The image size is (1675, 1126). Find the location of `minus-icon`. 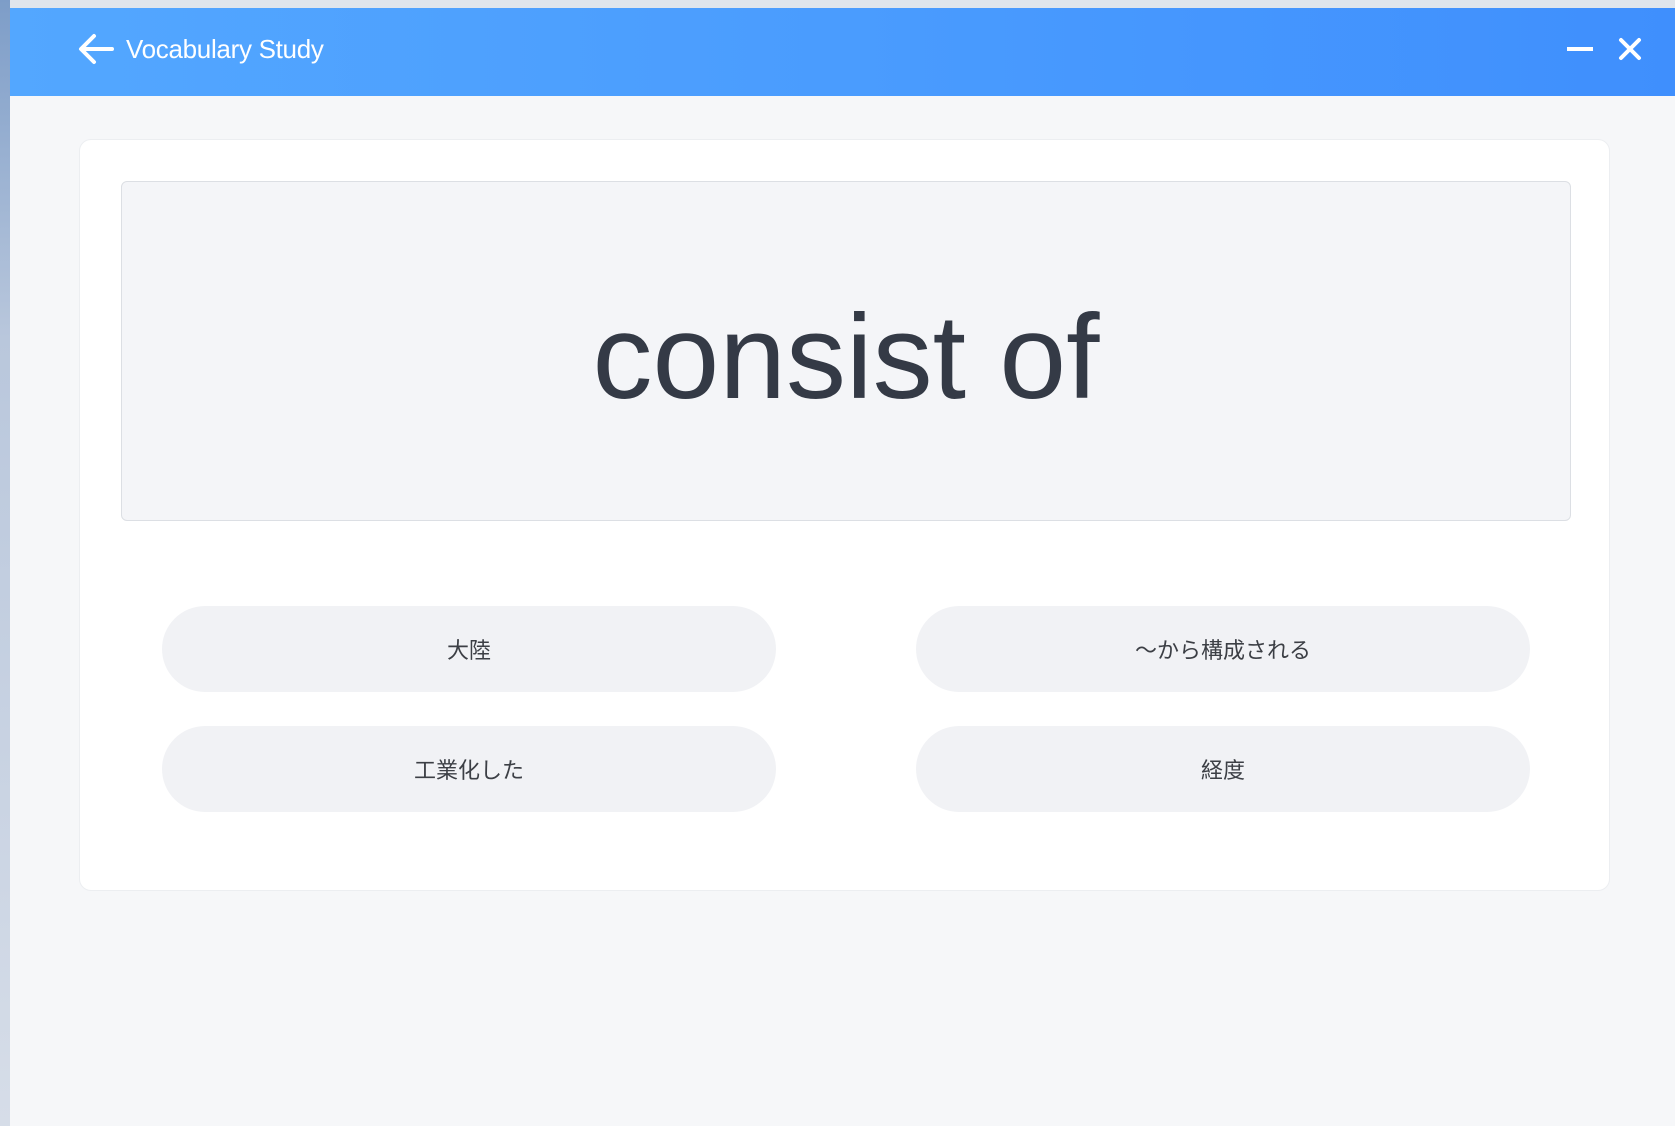

minus-icon is located at coordinates (1580, 49).